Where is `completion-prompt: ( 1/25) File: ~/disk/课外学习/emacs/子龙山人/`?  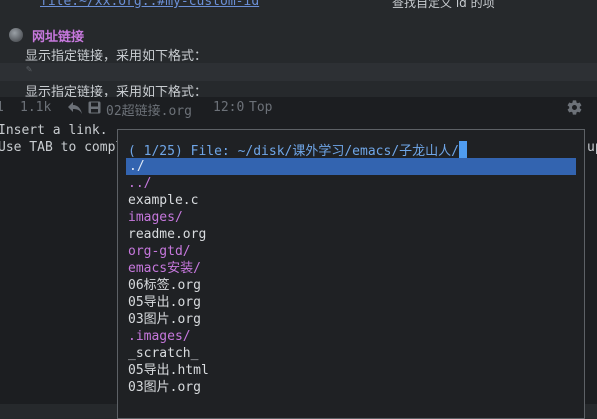
completion-prompt: ( 1/25) File: ~/disk/课外学习/emacs/子龙山人/ is located at coordinates (297, 149).